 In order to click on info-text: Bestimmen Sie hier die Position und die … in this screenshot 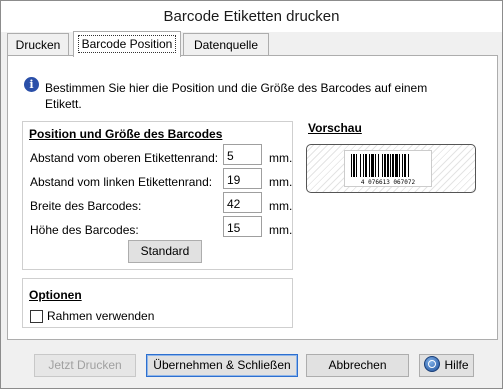, I will do `click(236, 96)`.